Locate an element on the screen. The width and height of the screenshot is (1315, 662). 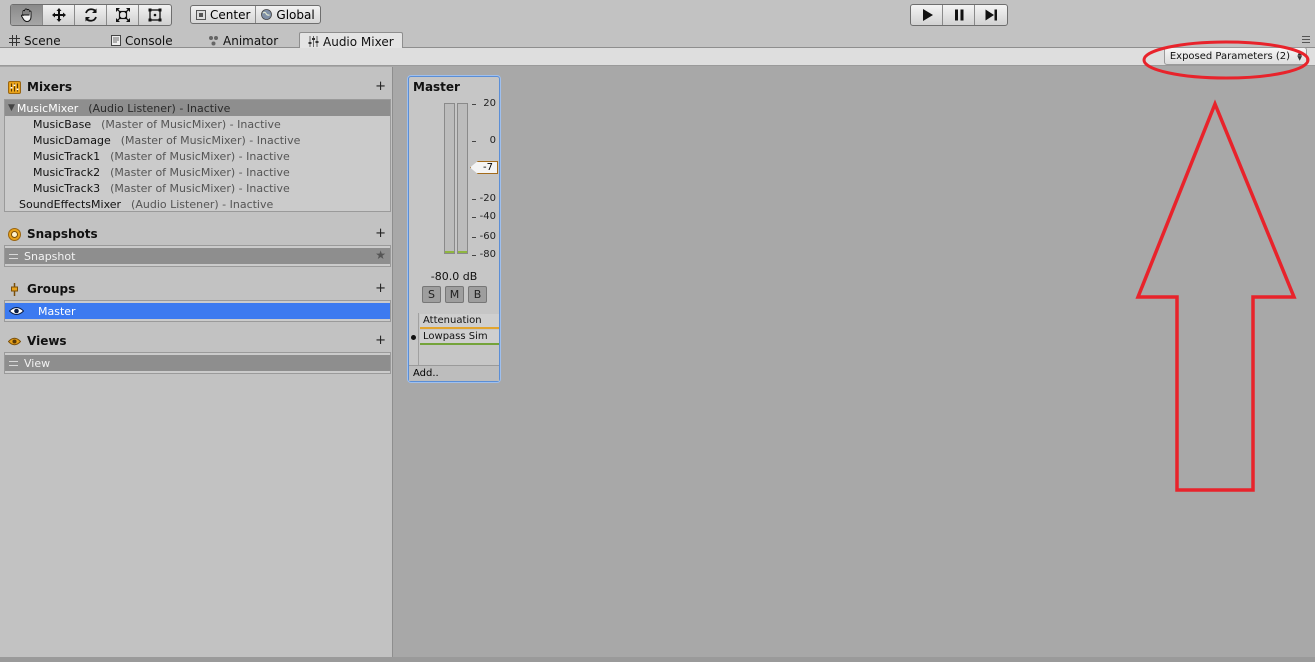
solo-button: S is located at coordinates (431, 294).